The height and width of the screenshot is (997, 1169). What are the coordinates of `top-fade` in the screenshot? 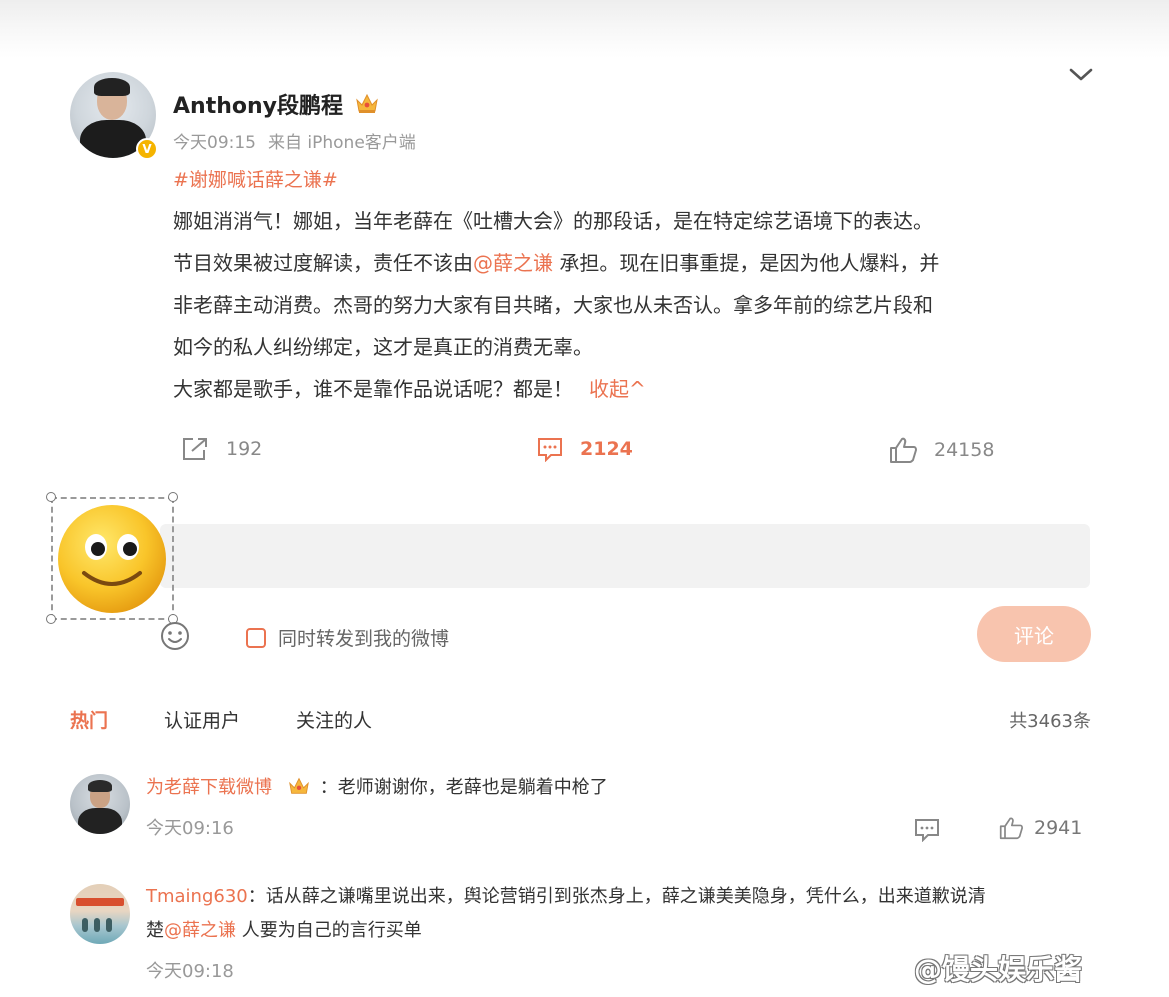 It's located at (584, 29).